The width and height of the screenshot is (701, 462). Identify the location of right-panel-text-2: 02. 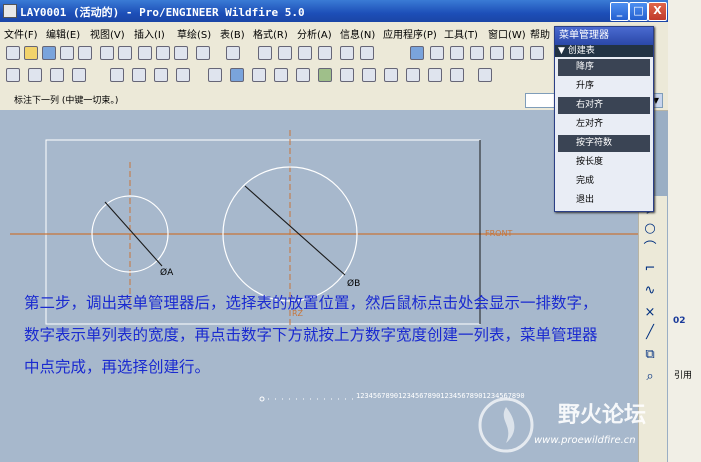
(679, 321).